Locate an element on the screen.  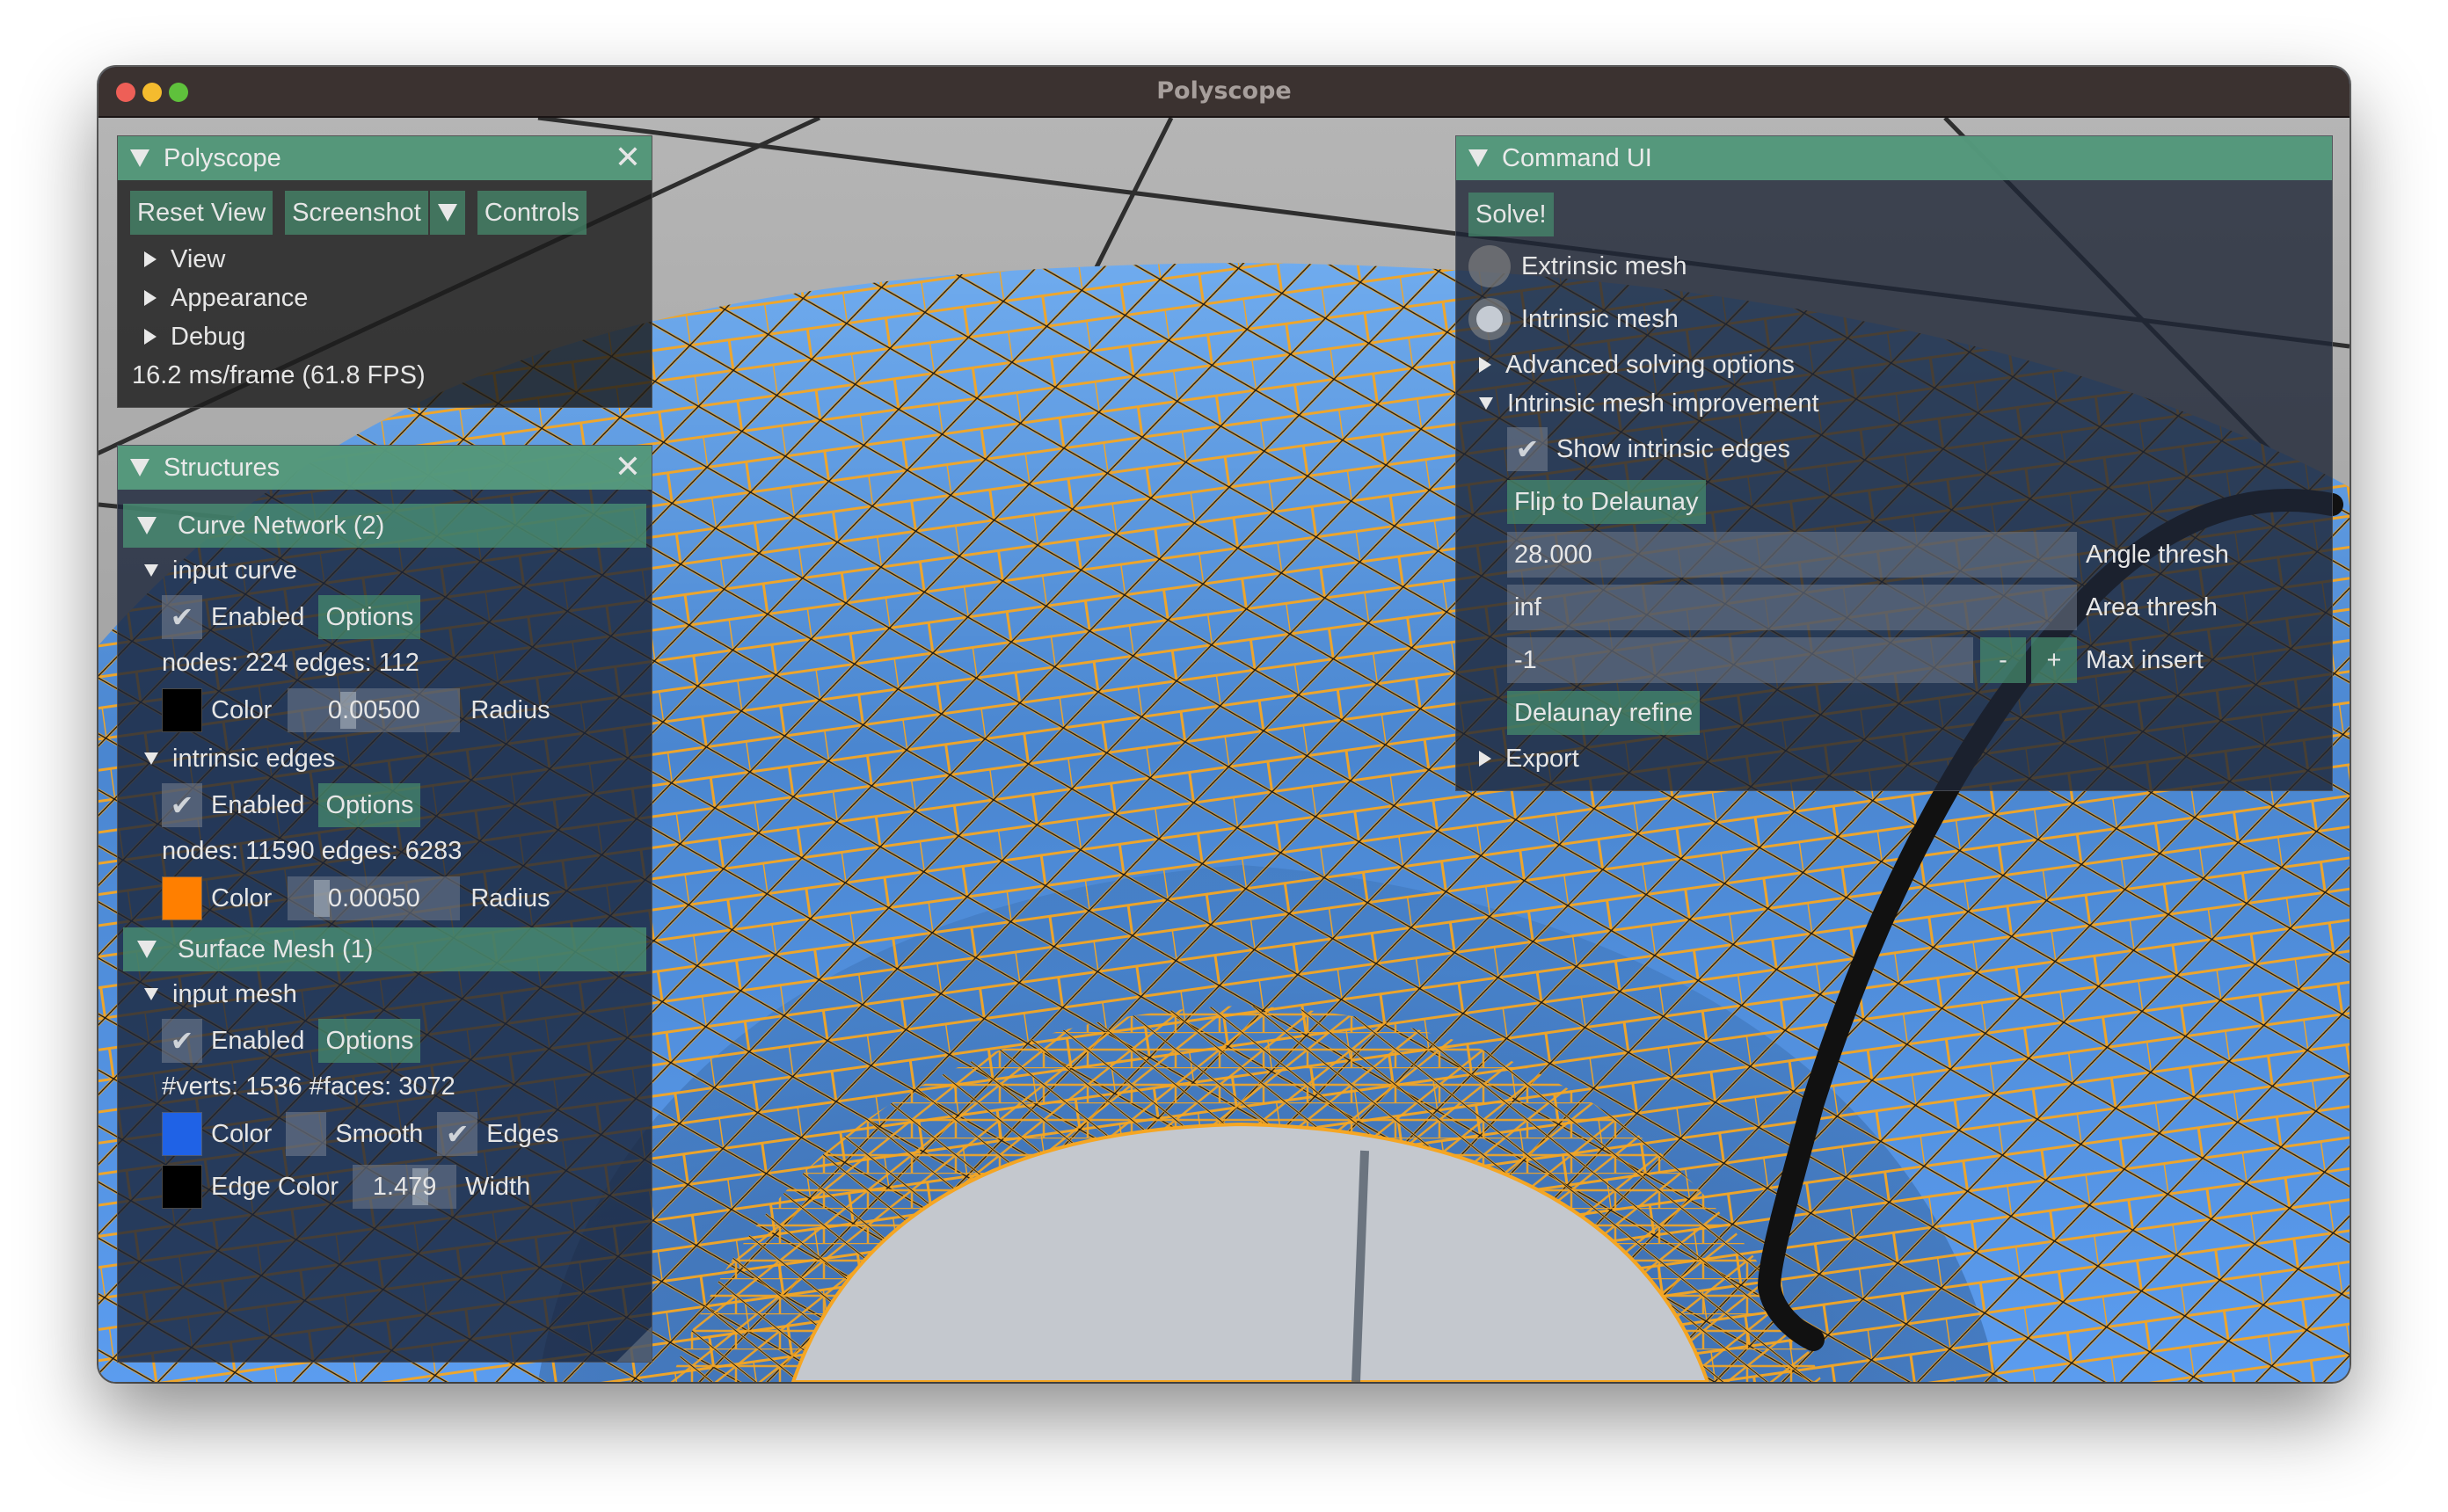
tree-label: Intrinsic mesh improvement is located at coordinates (1663, 404).